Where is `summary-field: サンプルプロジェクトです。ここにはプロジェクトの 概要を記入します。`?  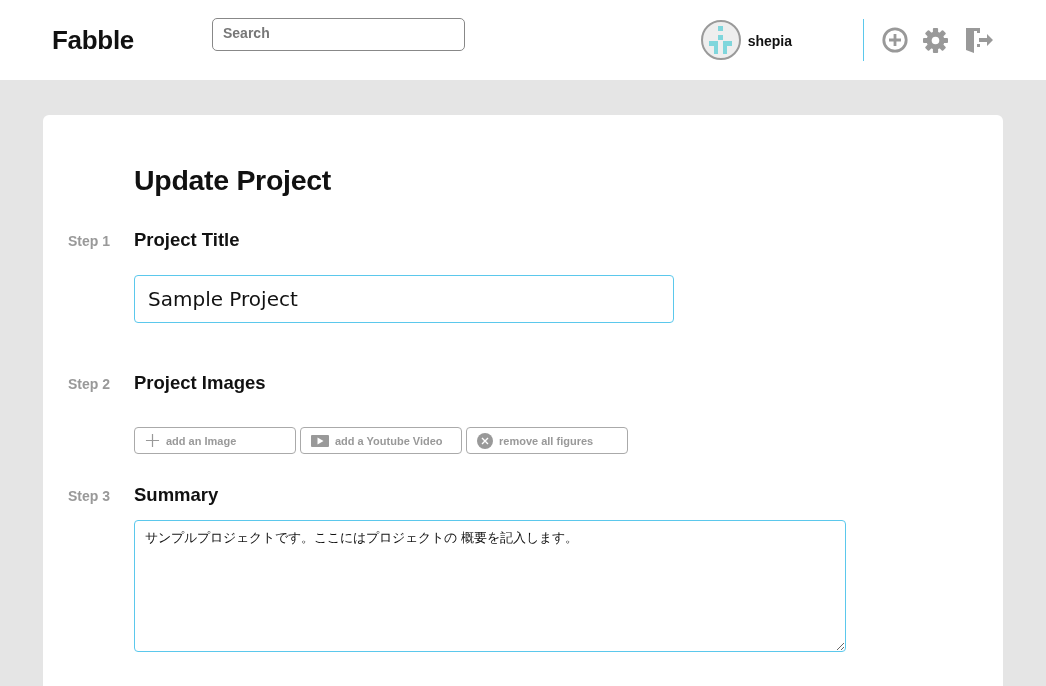
summary-field: サンプルプロジェクトです。ここにはプロジェクトの 概要を記入します。 is located at coordinates (490, 586).